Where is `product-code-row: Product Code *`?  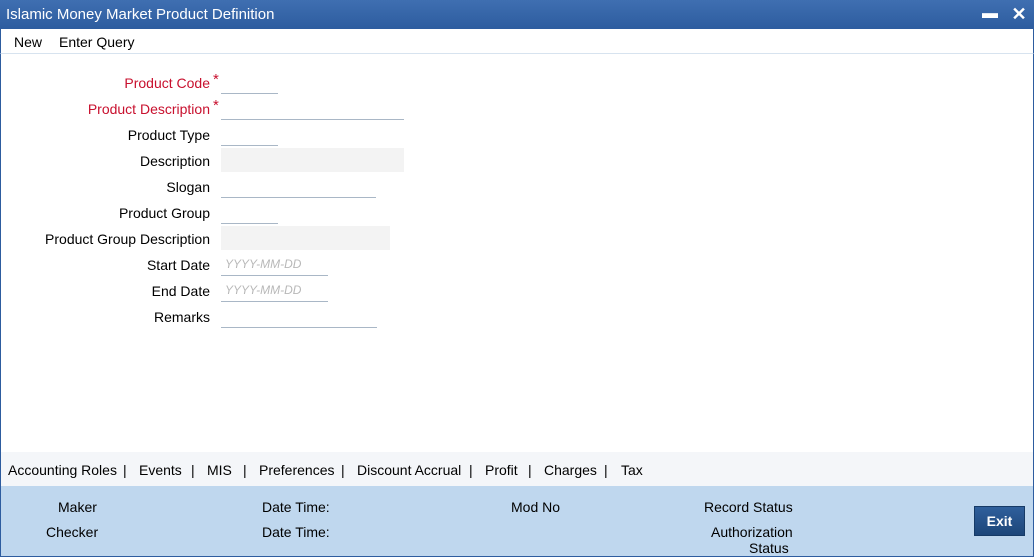 product-code-row: Product Code * is located at coordinates (301, 83).